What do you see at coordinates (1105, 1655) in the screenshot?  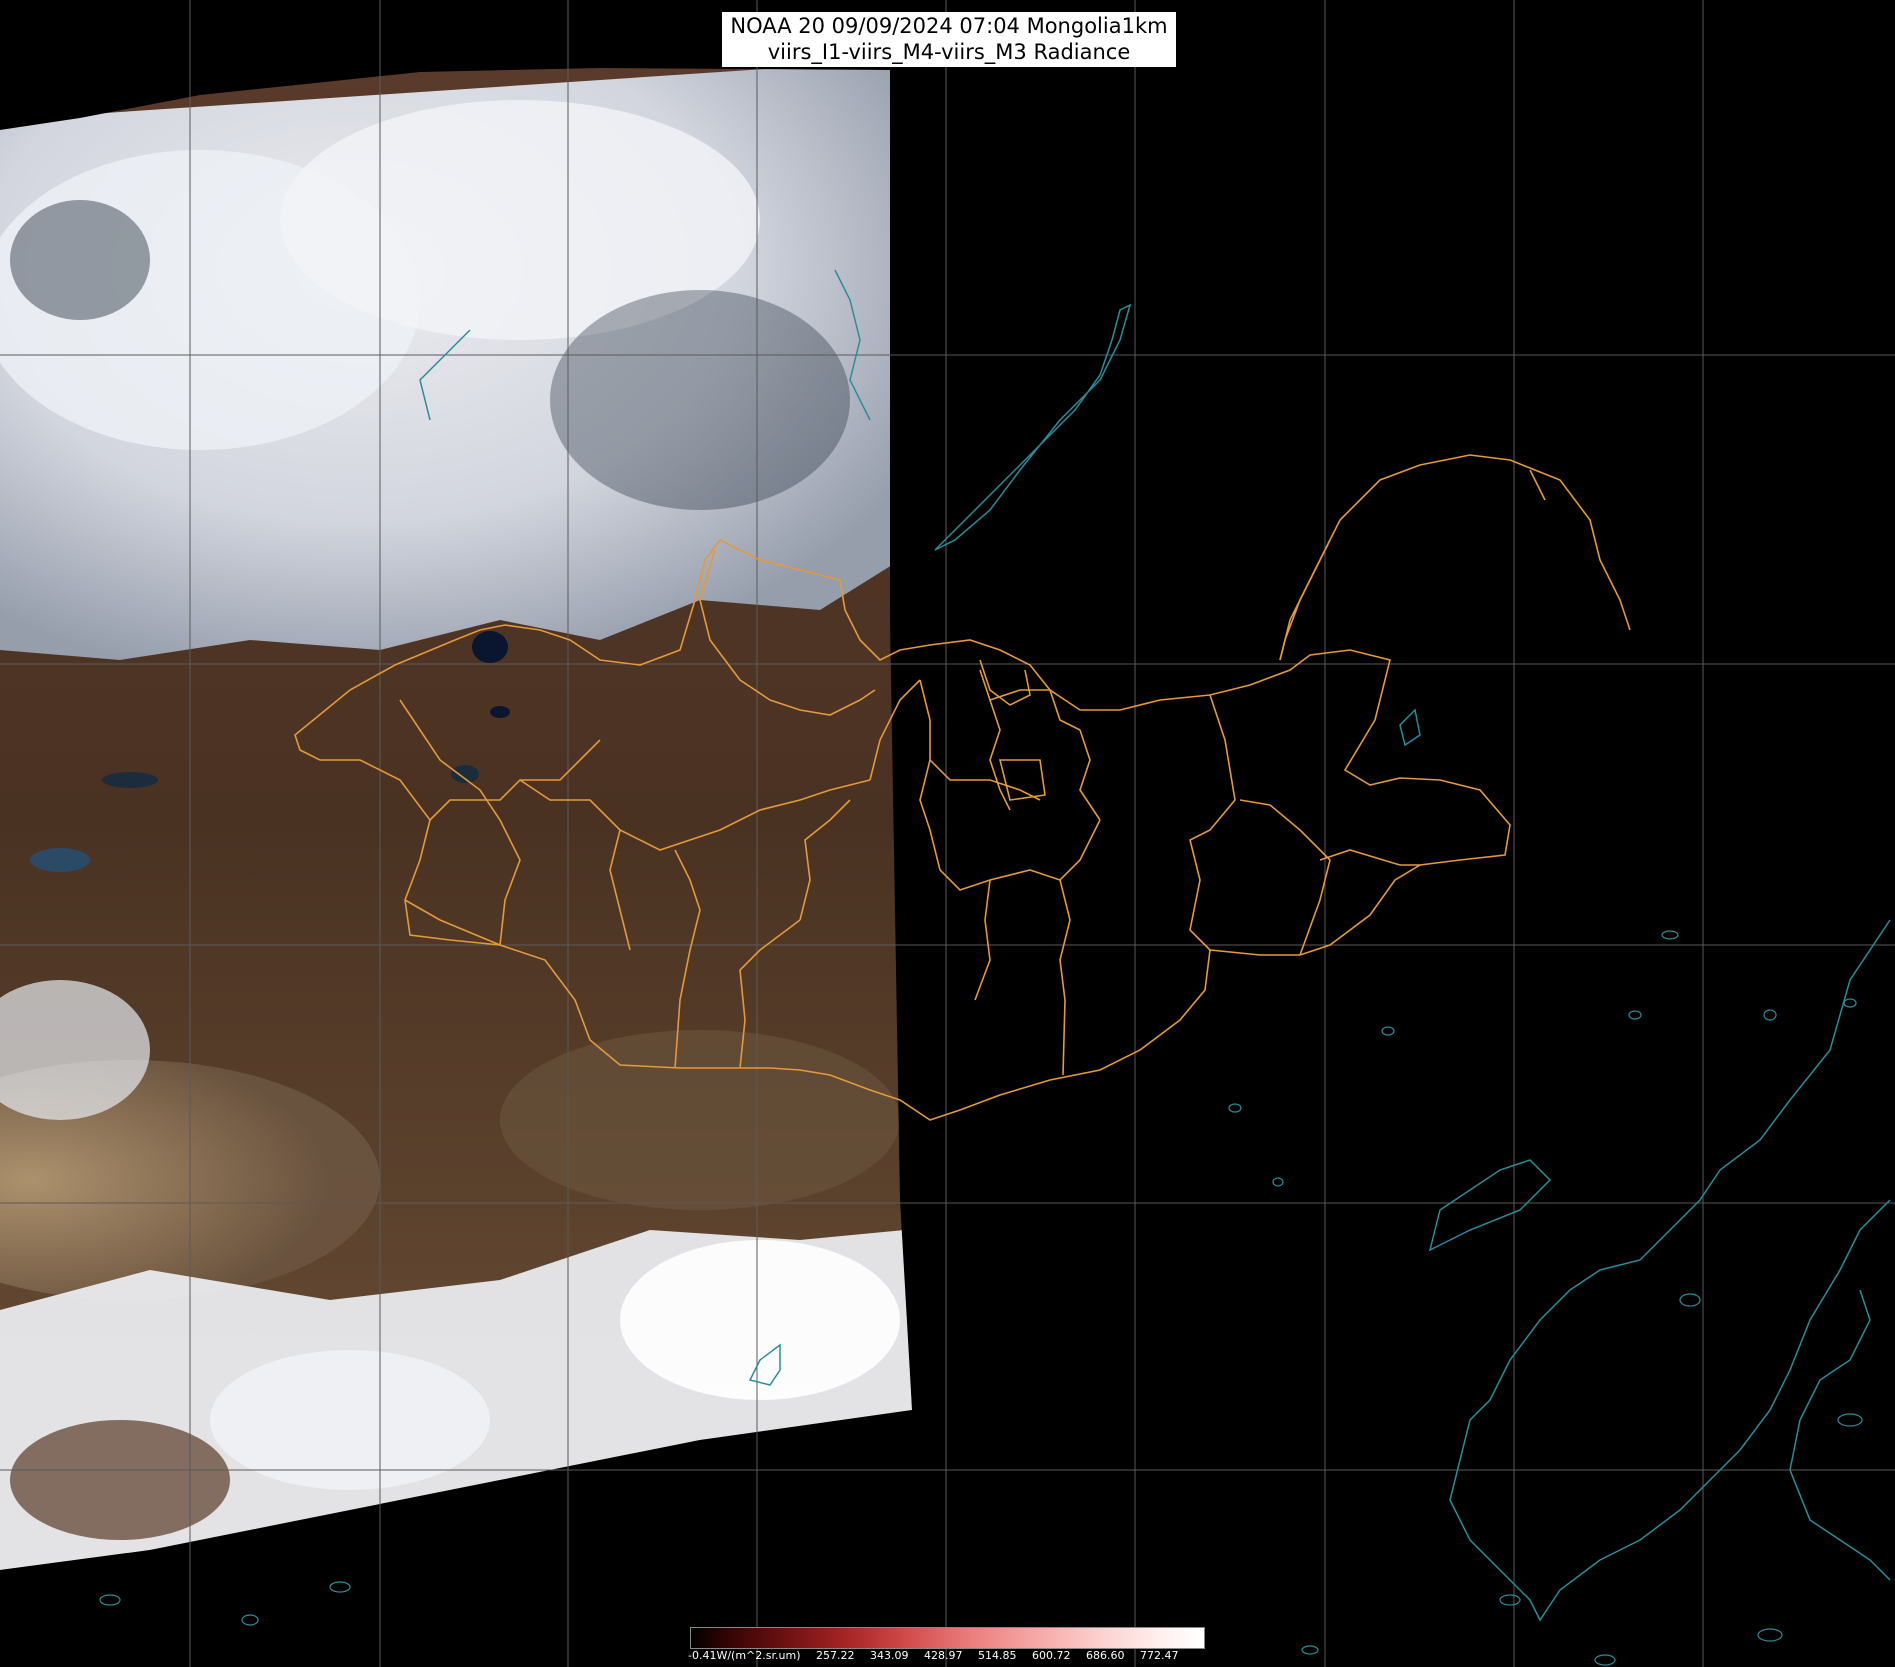 I see `colorbar-tick: 686.60` at bounding box center [1105, 1655].